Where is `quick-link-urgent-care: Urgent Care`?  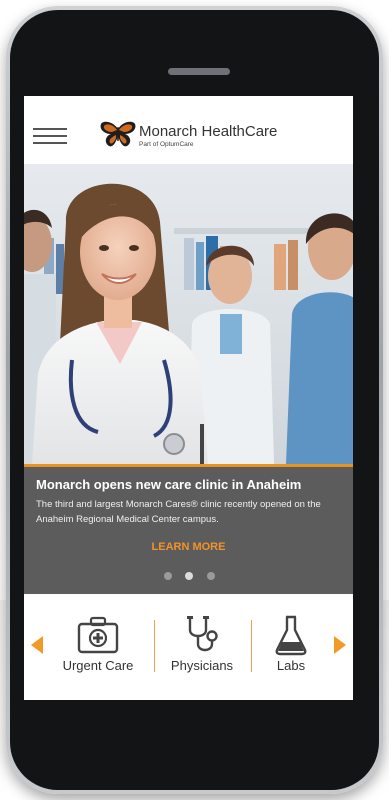 quick-link-urgent-care: Urgent Care is located at coordinates (98, 647).